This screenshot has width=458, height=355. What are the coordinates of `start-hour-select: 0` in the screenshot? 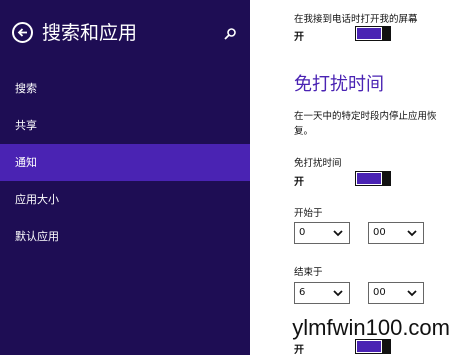 It's located at (322, 233).